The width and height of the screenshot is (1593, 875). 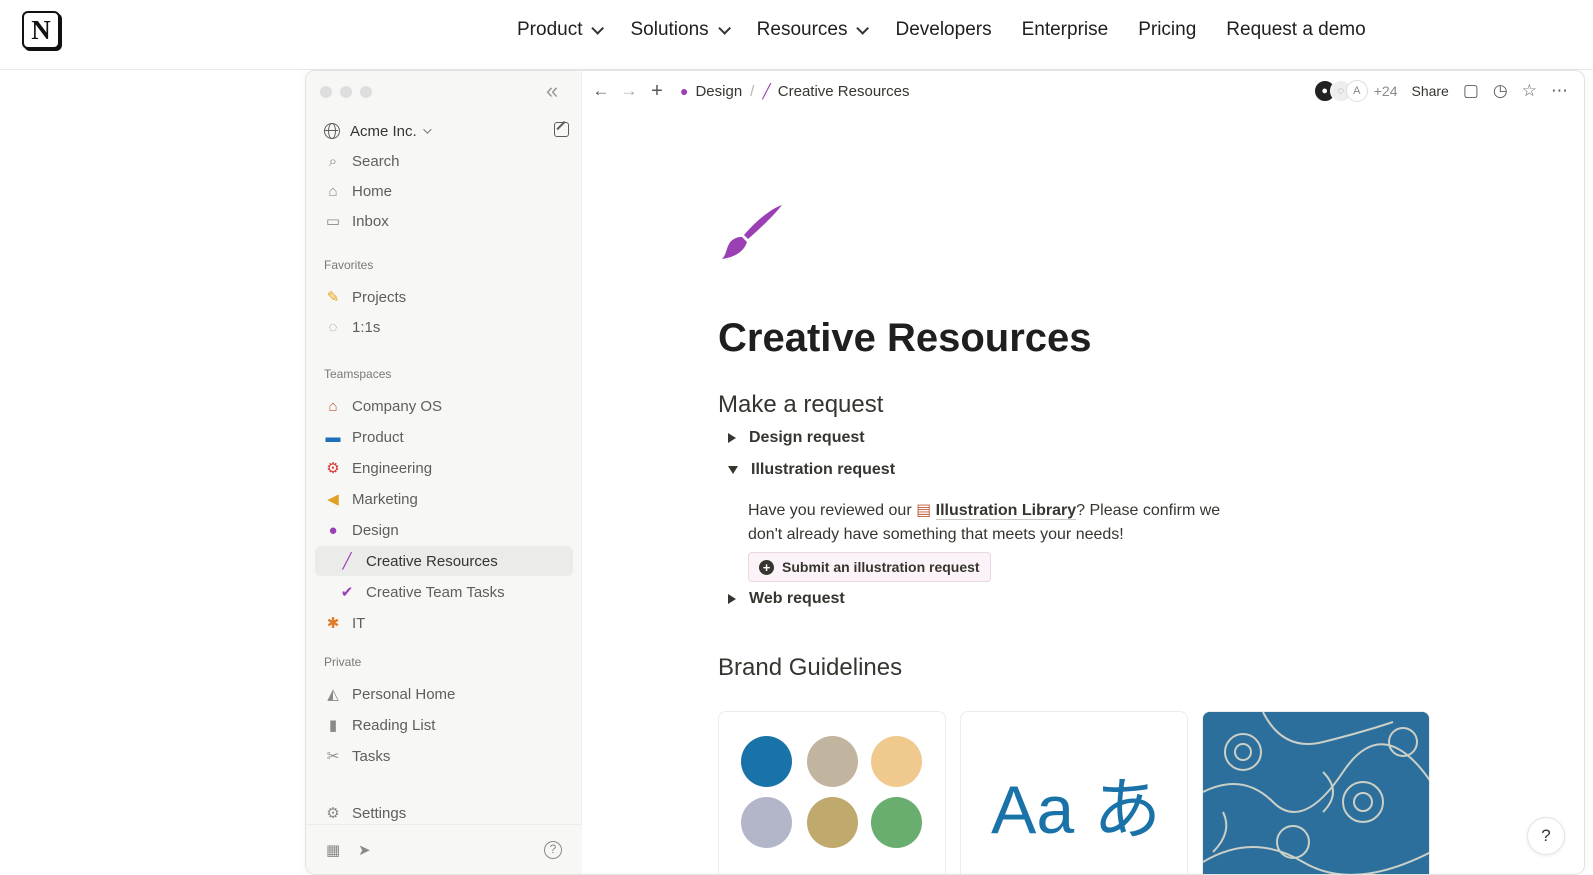 I want to click on sidebar-item-label: Company OS, so click(x=397, y=406).